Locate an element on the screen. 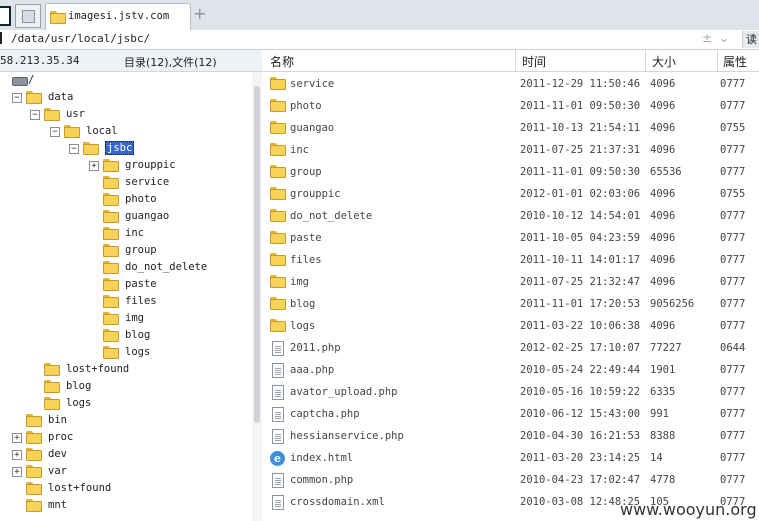  tree-item: + proc is located at coordinates (126, 438).